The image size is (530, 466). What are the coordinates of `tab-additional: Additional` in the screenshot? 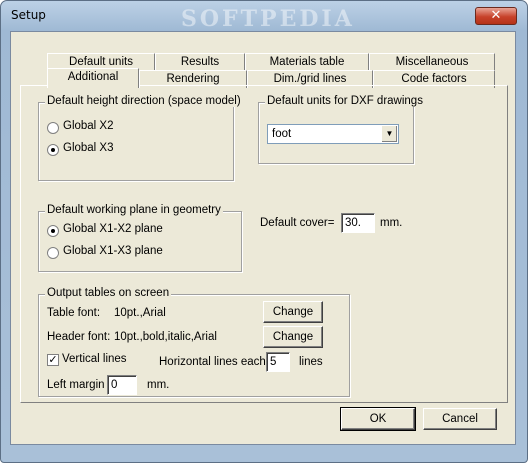 It's located at (93, 78).